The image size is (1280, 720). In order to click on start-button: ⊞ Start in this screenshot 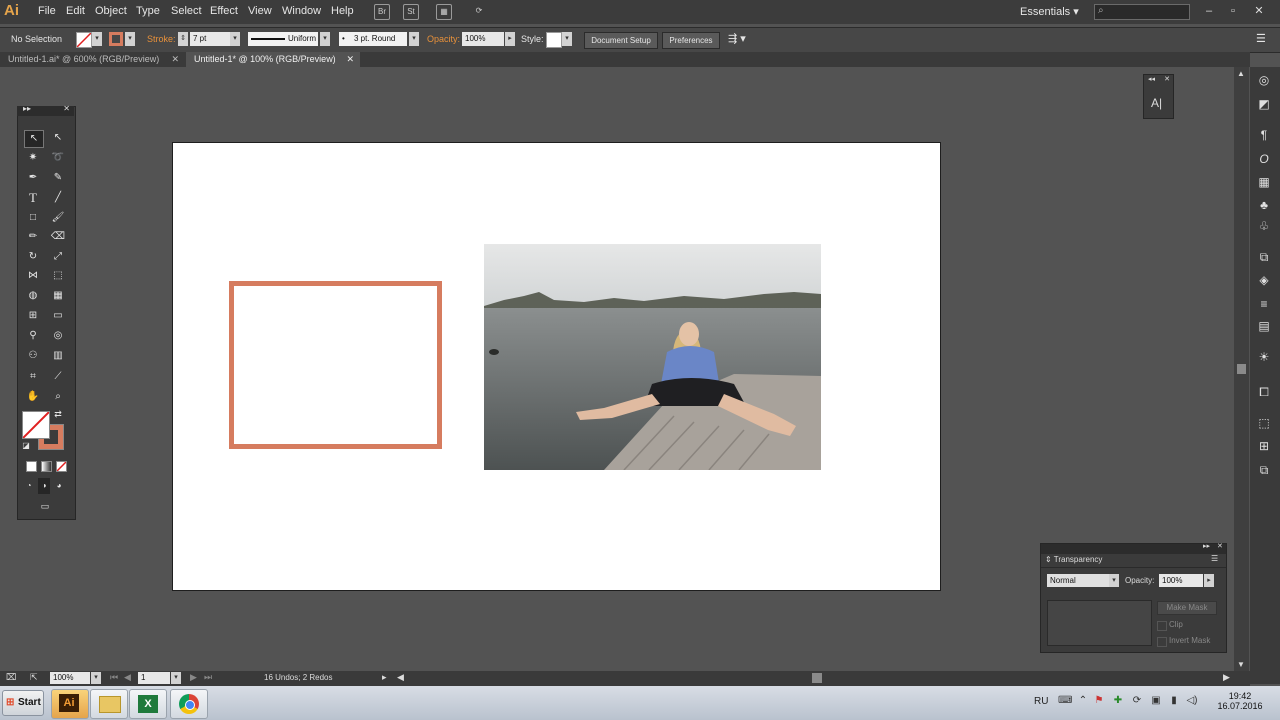, I will do `click(23, 703)`.